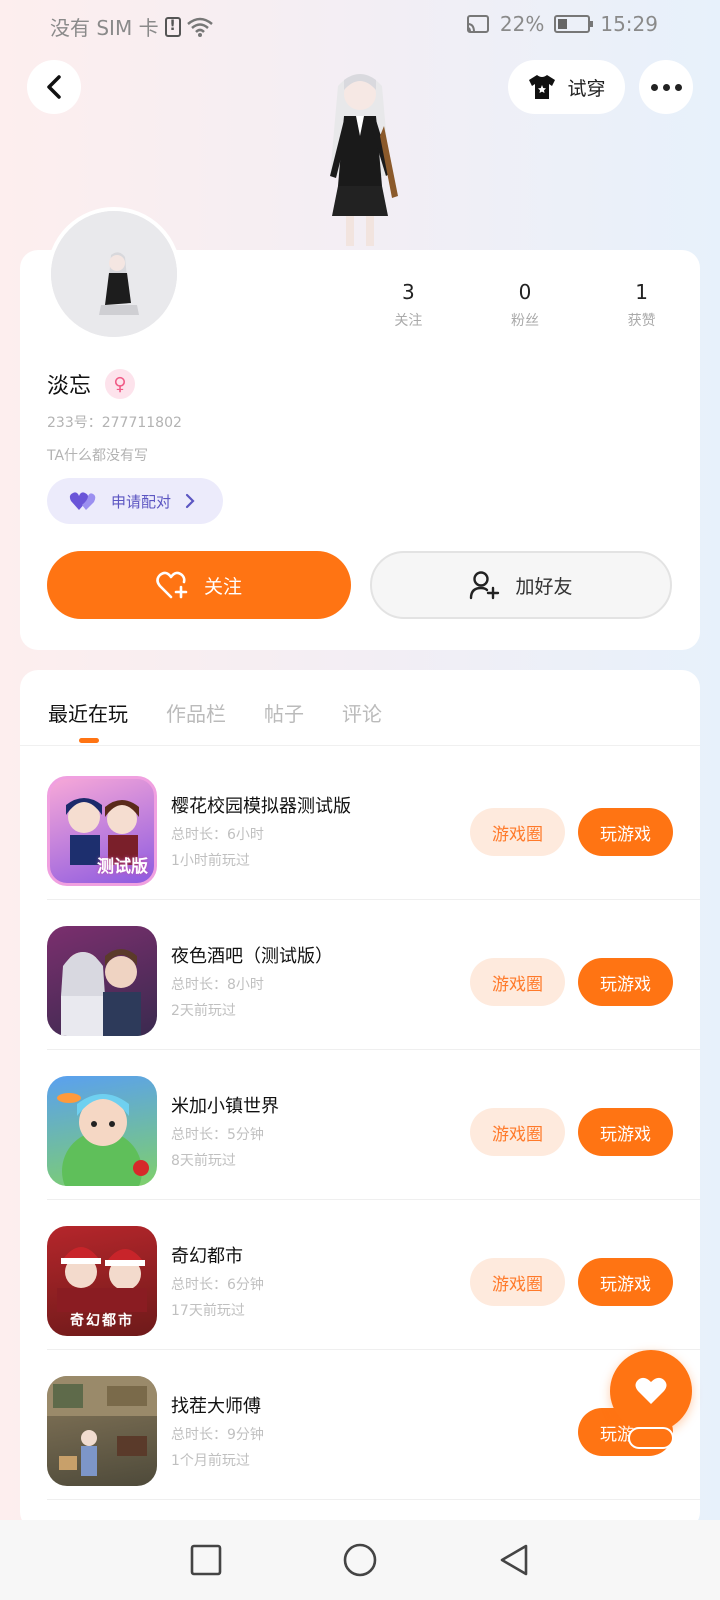  What do you see at coordinates (514, 1560) in the screenshot?
I see `back-triangle-icon` at bounding box center [514, 1560].